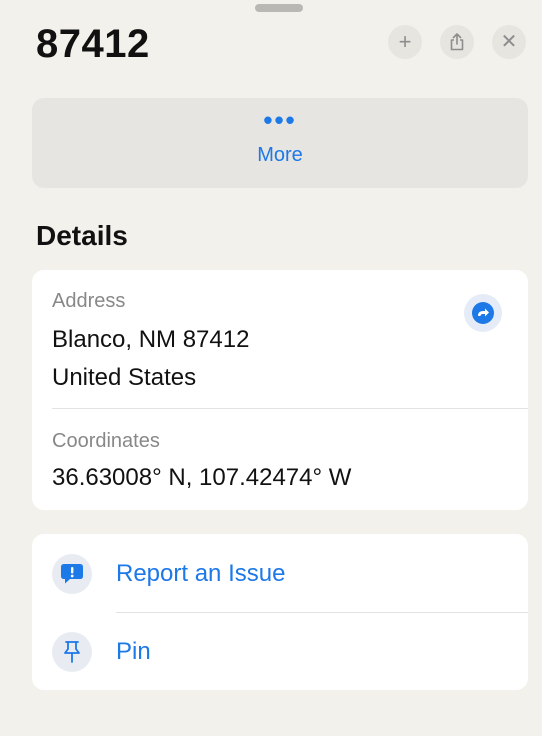  I want to click on more-button: ••• More, so click(280, 143).